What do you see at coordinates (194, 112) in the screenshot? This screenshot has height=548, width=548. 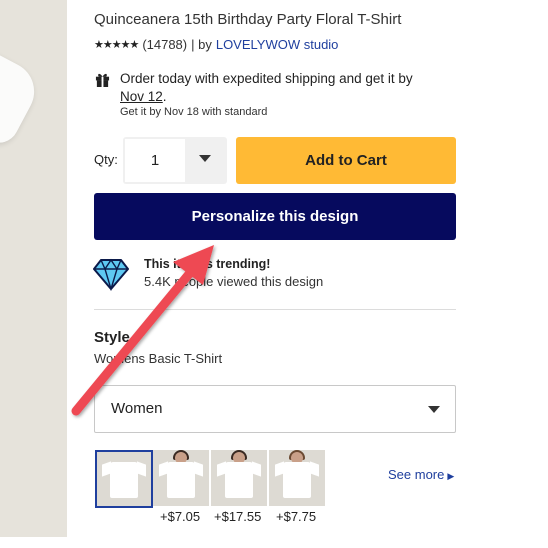 I see `standard-shipping: Get it by Nov 18 with standard` at bounding box center [194, 112].